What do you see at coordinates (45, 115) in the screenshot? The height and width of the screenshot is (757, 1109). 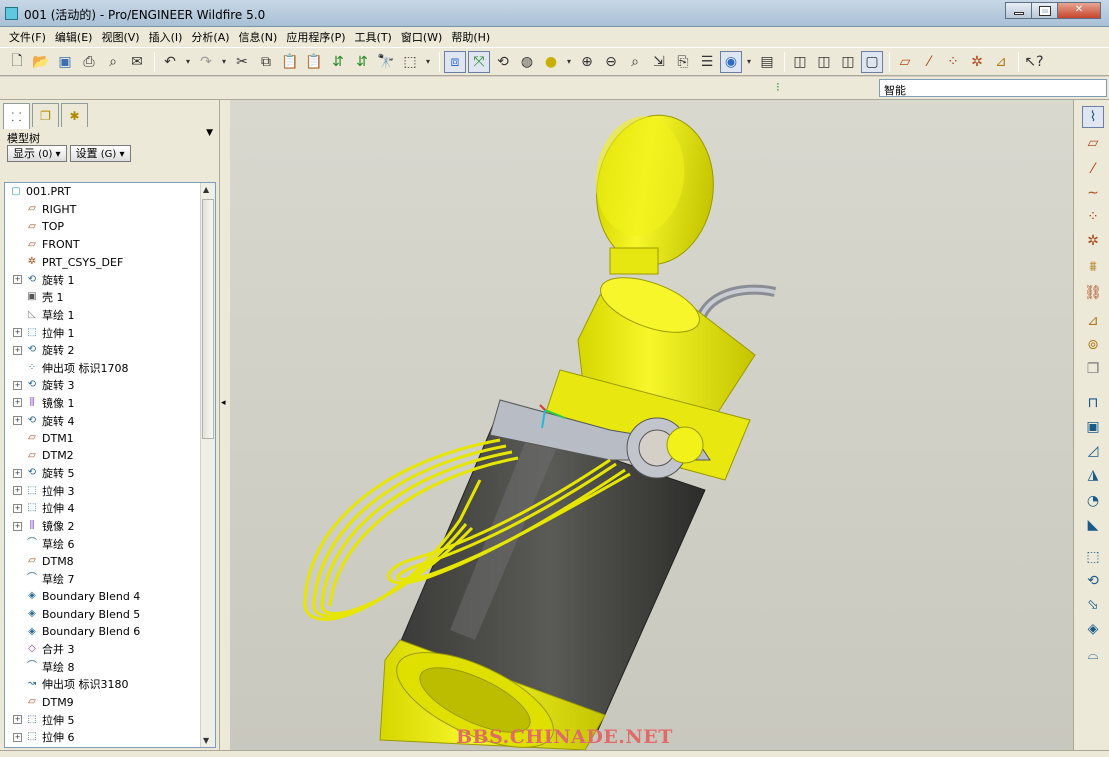 I see `folder-browser-tab-icon: ❐` at bounding box center [45, 115].